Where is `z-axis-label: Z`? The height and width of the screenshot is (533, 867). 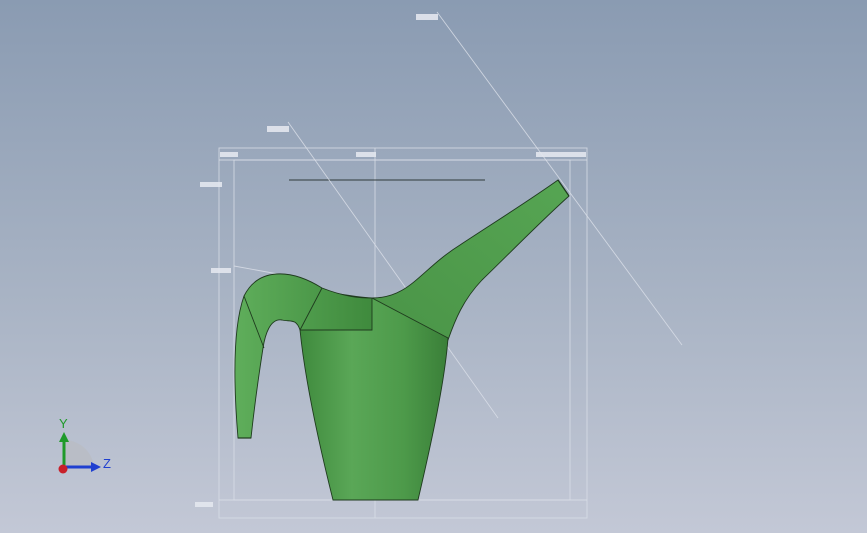
z-axis-label: Z is located at coordinates (107, 463).